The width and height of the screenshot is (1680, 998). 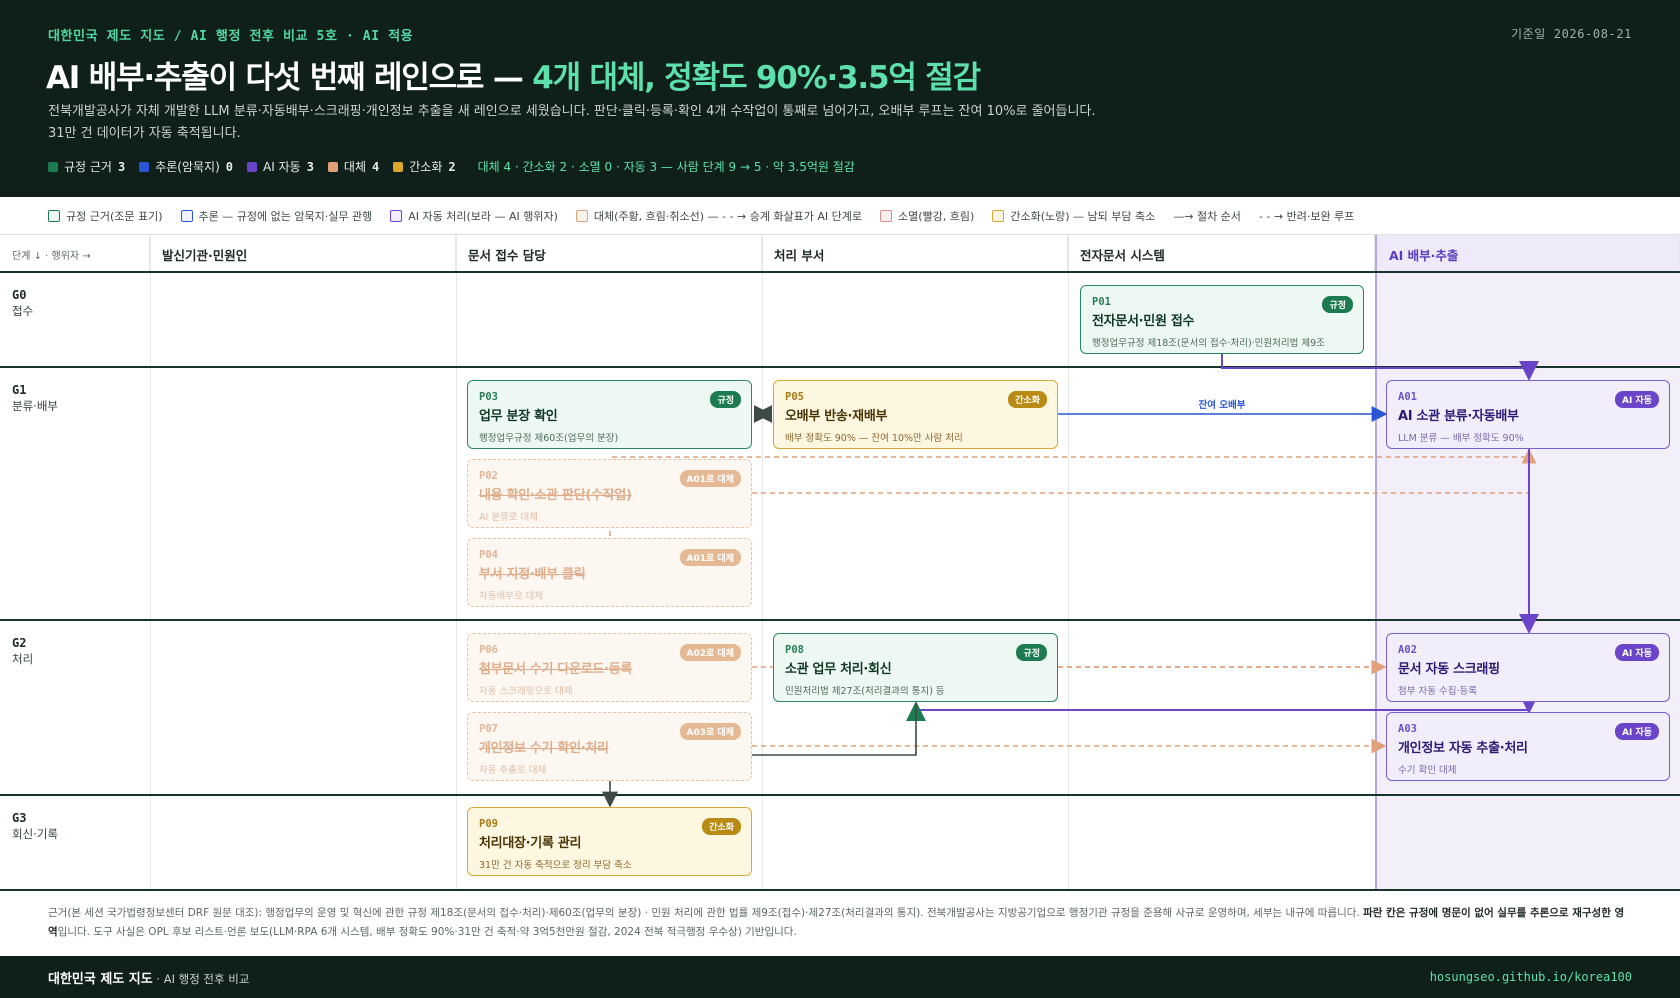 I want to click on stage-row-g0: G0 접수, so click(x=840, y=319).